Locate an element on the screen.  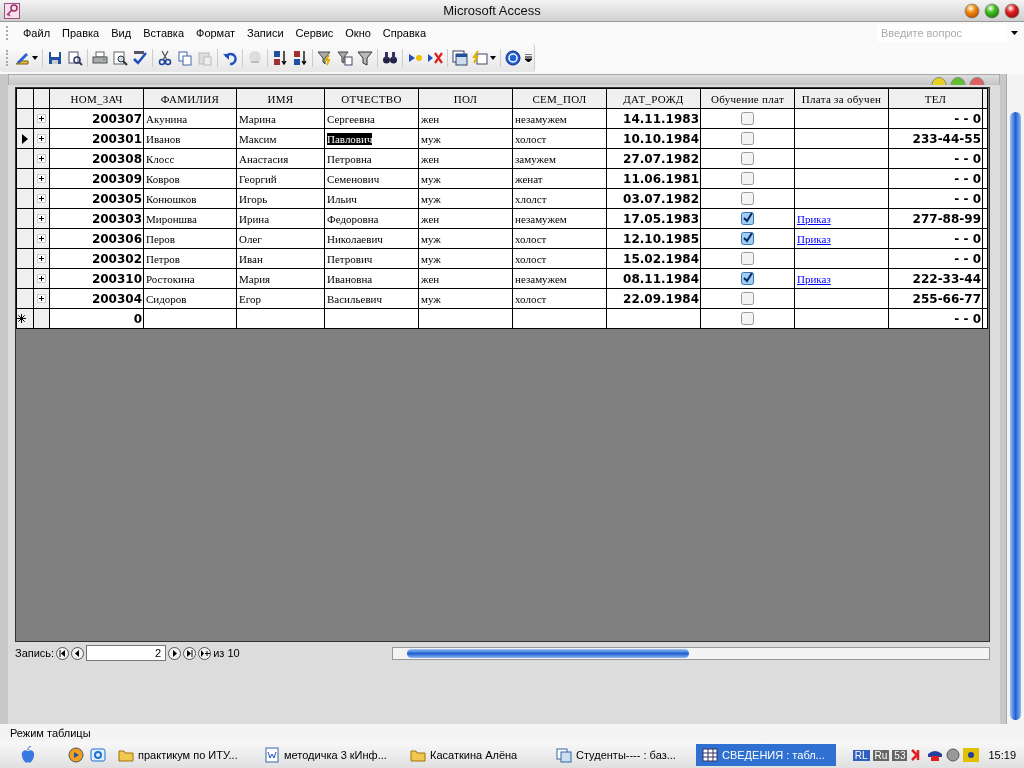
menu-item: Вставка is located at coordinates (163, 33).